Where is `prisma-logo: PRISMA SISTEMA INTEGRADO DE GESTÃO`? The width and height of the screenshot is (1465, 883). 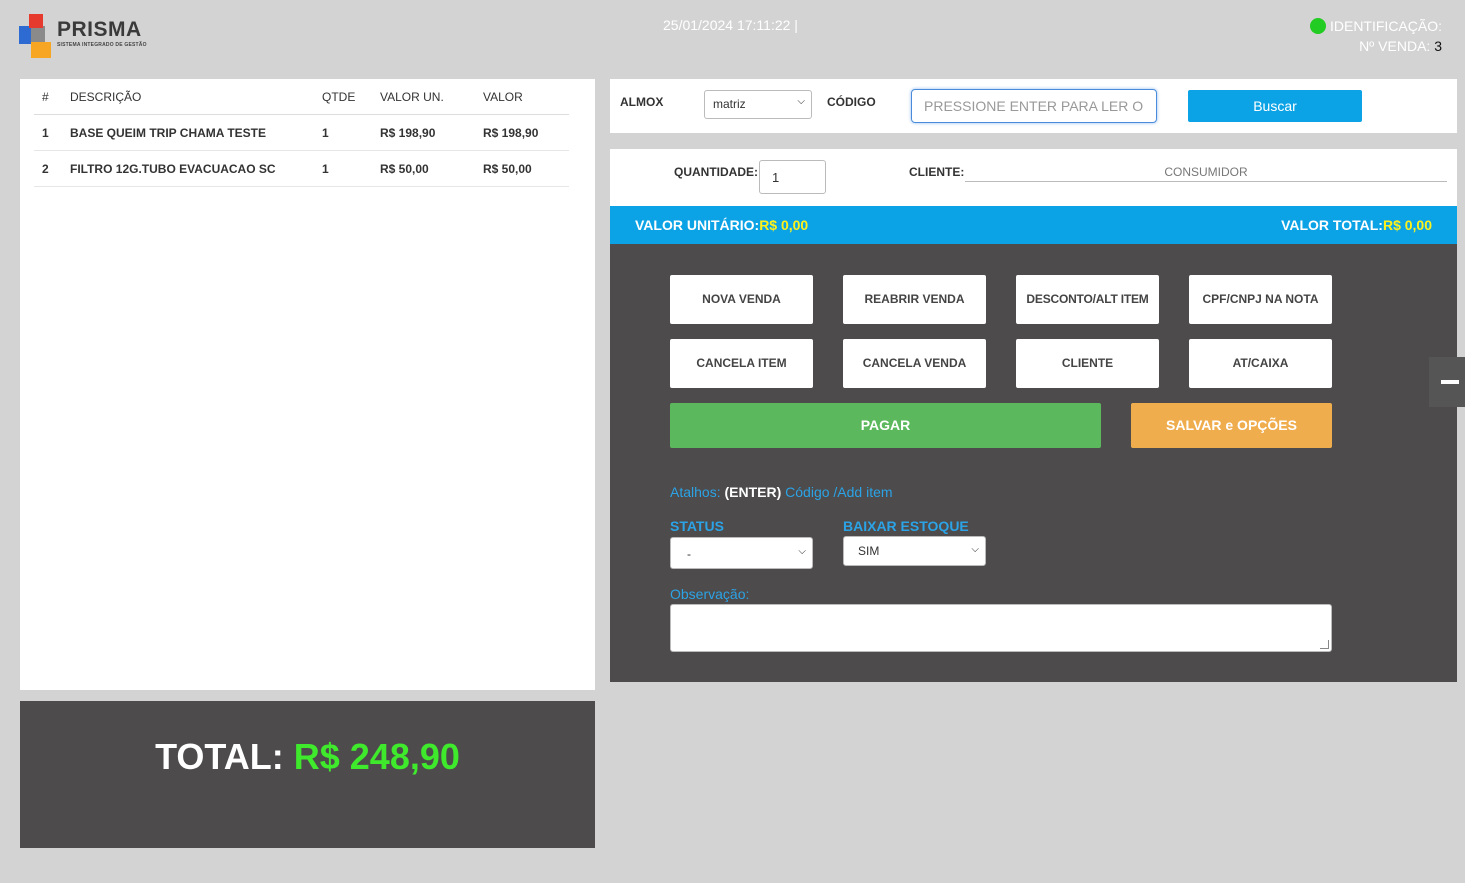 prisma-logo: PRISMA SISTEMA INTEGRADO DE GESTÃO is located at coordinates (89, 37).